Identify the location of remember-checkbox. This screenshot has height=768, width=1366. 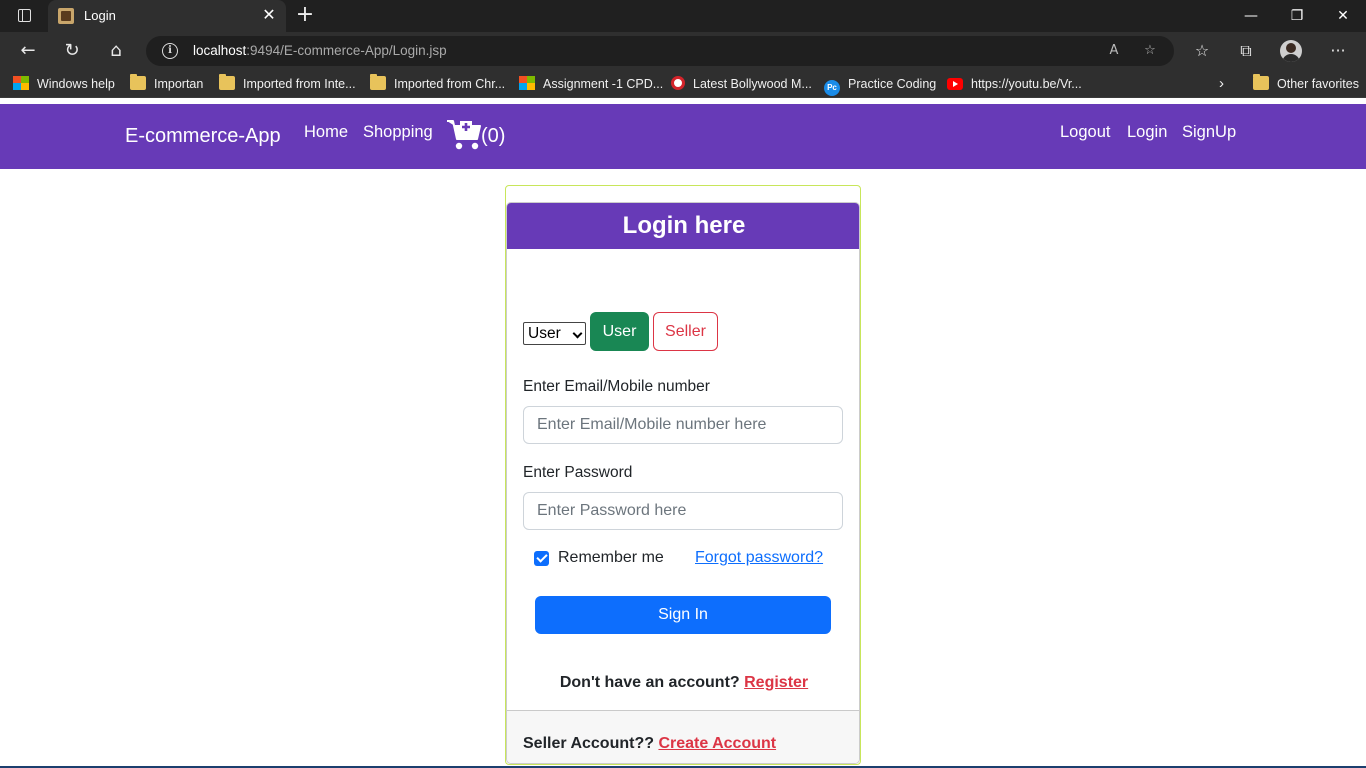
(541, 558).